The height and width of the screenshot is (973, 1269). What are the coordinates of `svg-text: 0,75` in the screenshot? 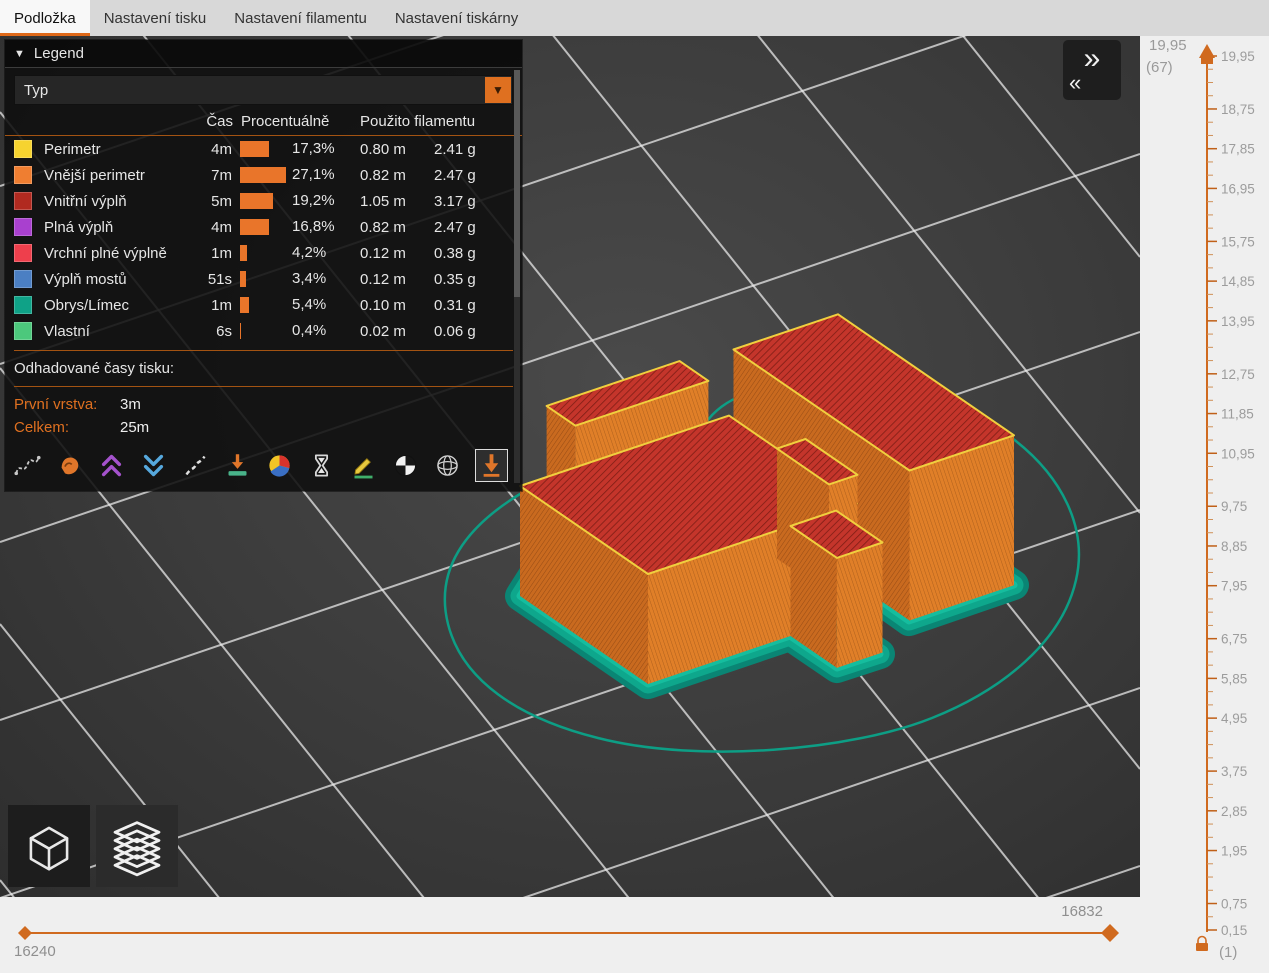 It's located at (1234, 904).